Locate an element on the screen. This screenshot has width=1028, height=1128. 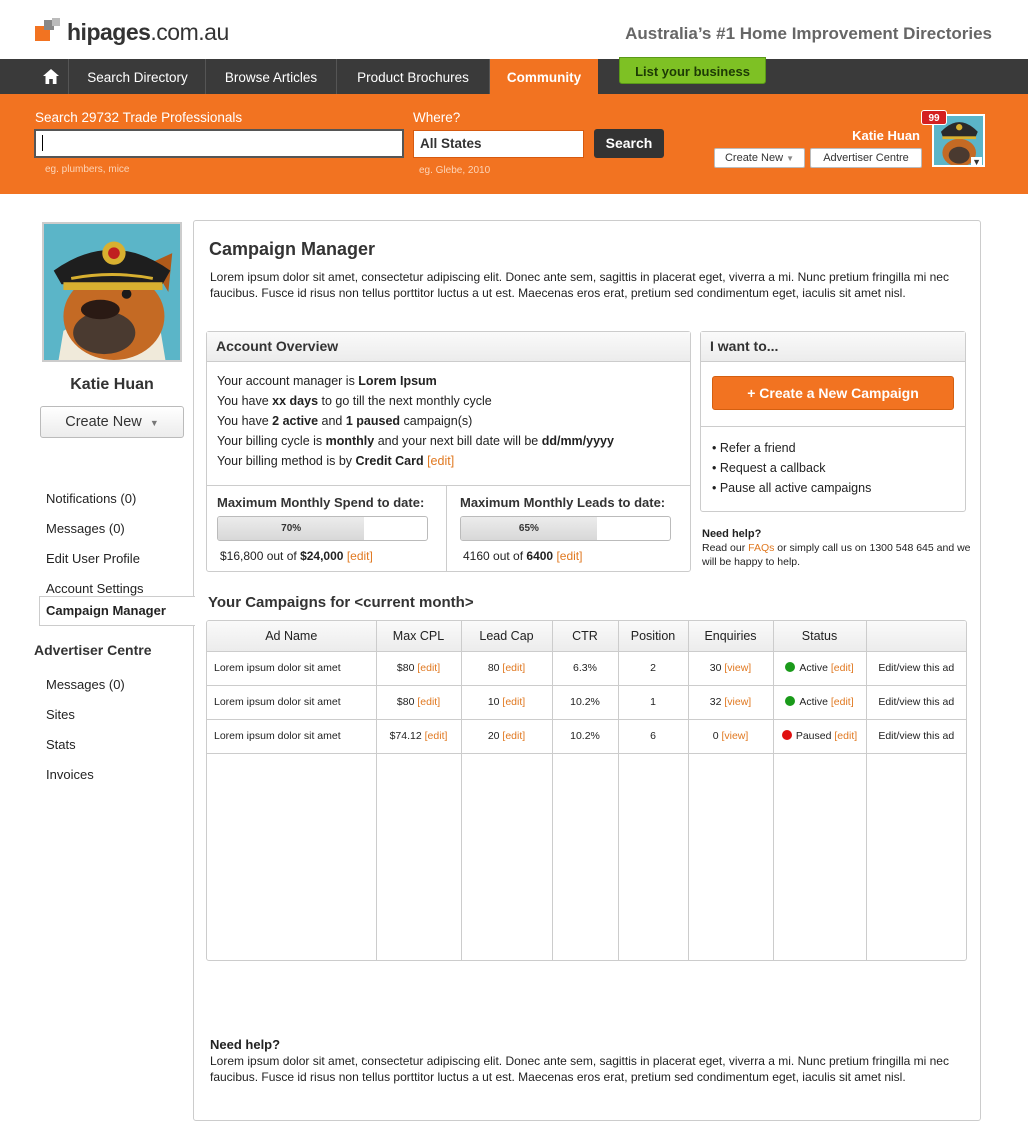
create-new-button: Create New ▼ is located at coordinates (112, 422).